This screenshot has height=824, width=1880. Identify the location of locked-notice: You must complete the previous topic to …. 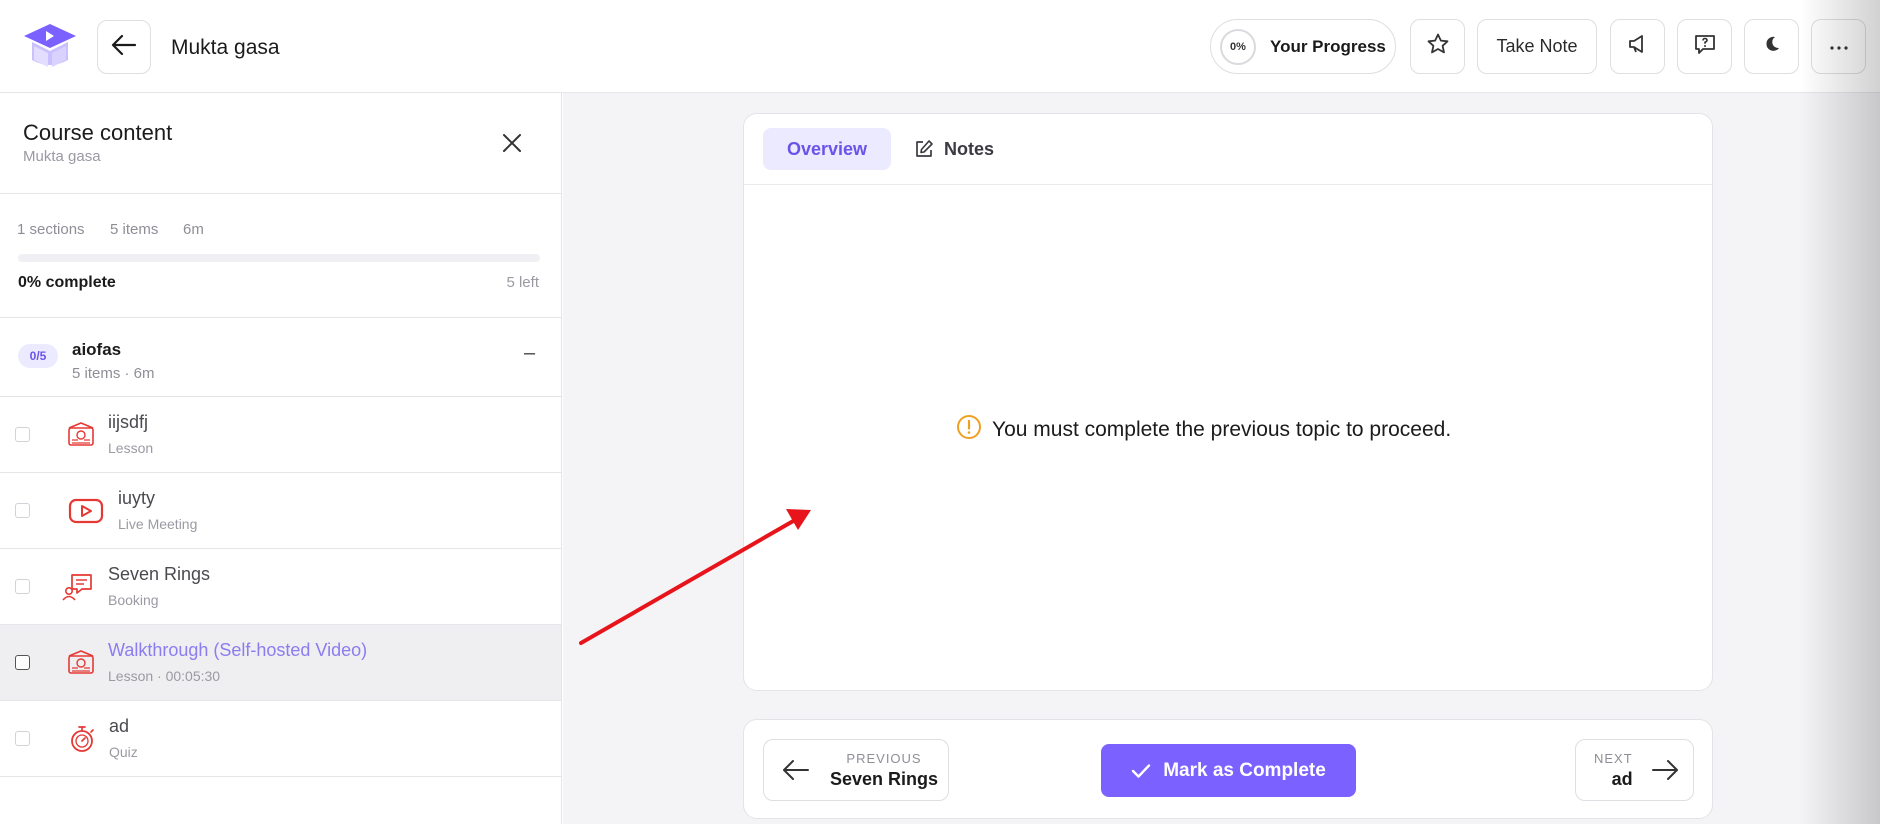
(1203, 429).